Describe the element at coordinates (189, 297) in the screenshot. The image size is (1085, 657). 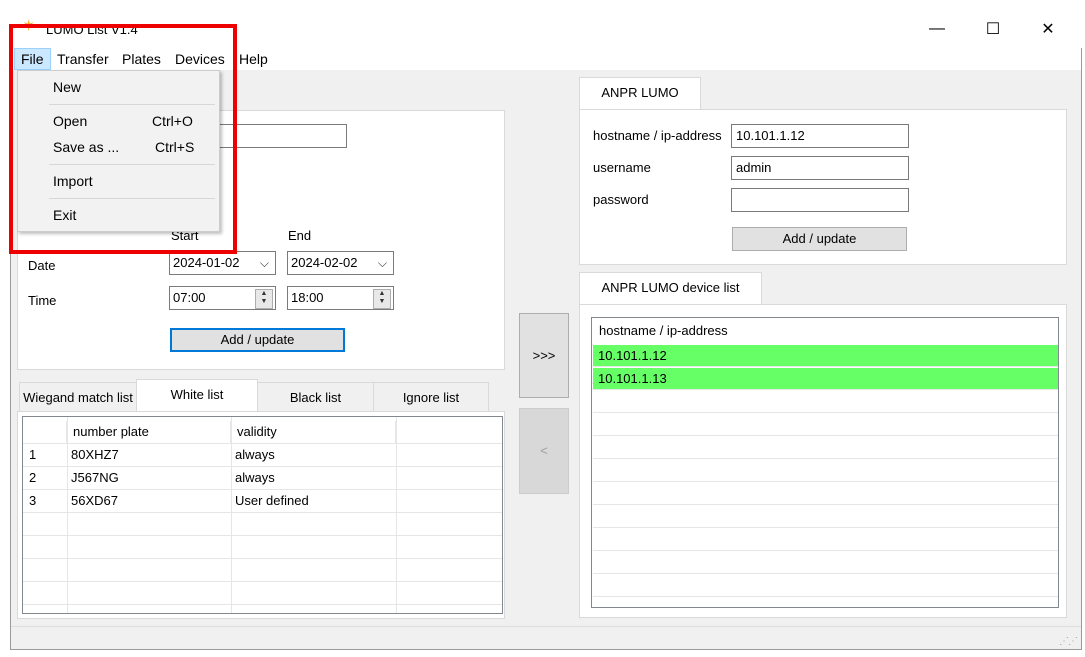
I see `start-time-value: 07:00` at that location.